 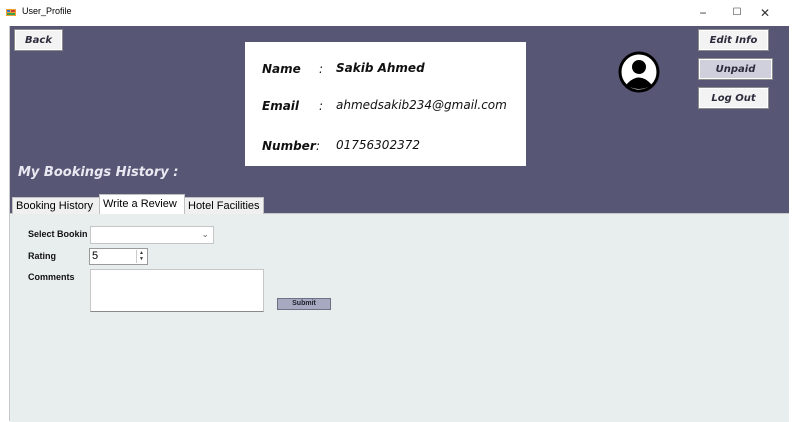 What do you see at coordinates (47, 11) in the screenshot?
I see `window-title: User_Profile` at bounding box center [47, 11].